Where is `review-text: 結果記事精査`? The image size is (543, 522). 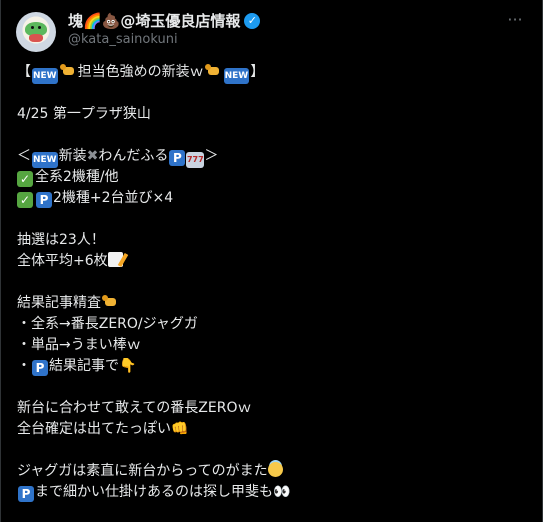
review-text: 結果記事精査 is located at coordinates (59, 303).